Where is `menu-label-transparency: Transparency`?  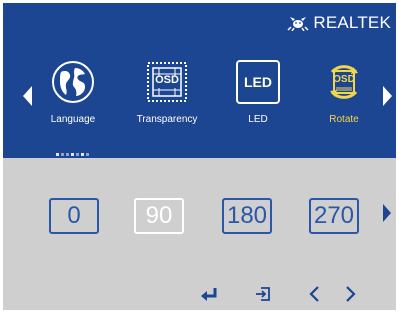 menu-label-transparency: Transparency is located at coordinates (167, 119).